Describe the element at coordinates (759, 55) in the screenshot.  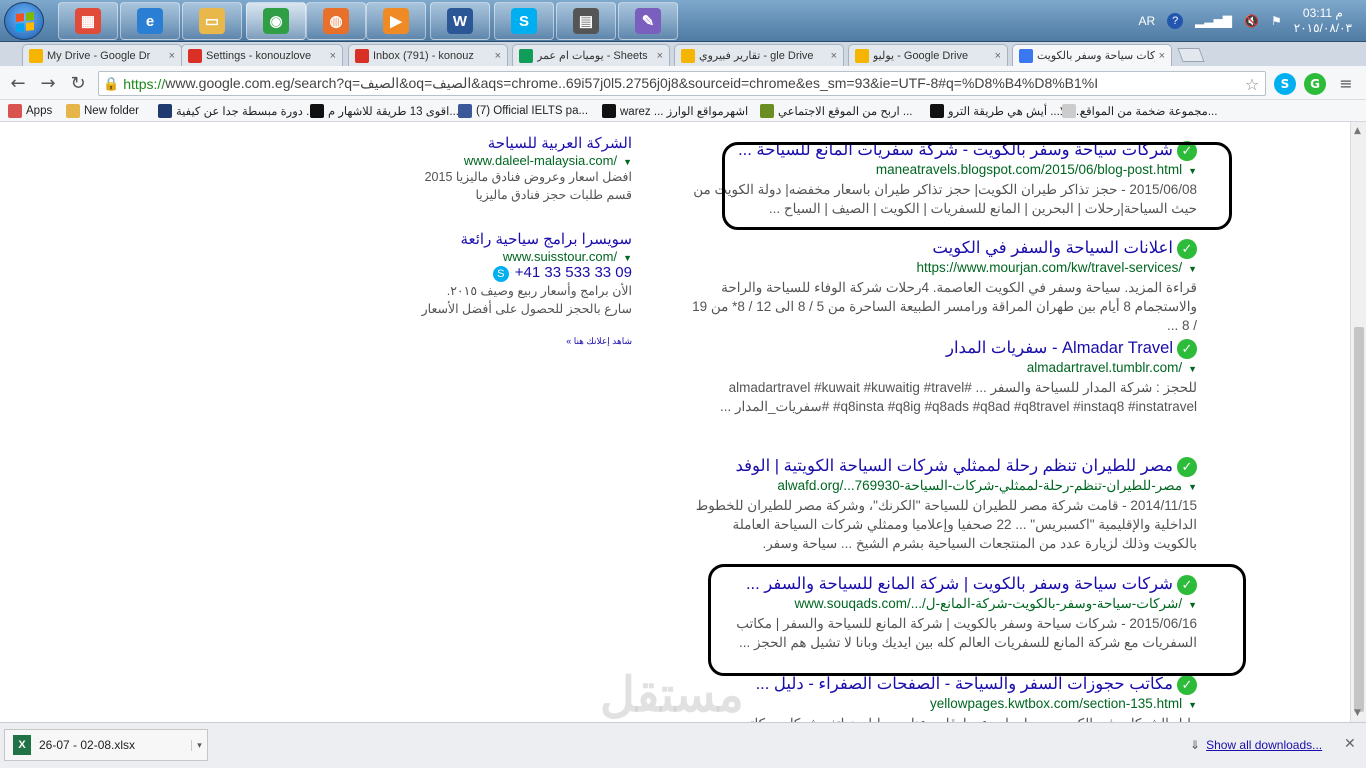
I see `tab: تقارير فبيروي - gle Drive ×` at that location.